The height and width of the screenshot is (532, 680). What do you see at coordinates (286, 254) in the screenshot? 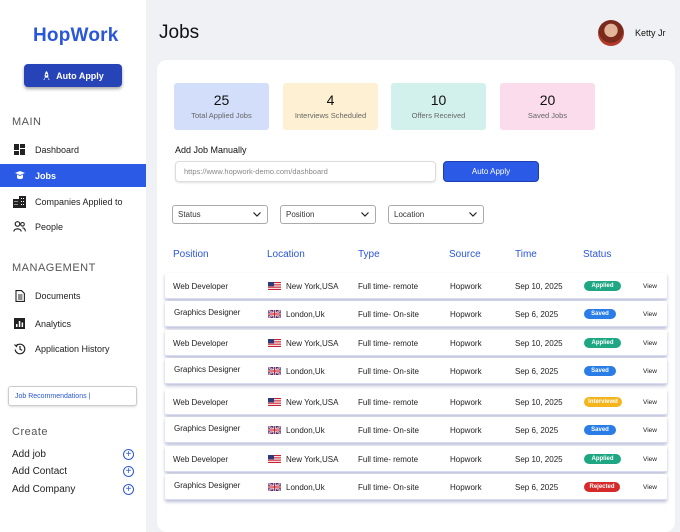
I see `column-header-location: Location` at bounding box center [286, 254].